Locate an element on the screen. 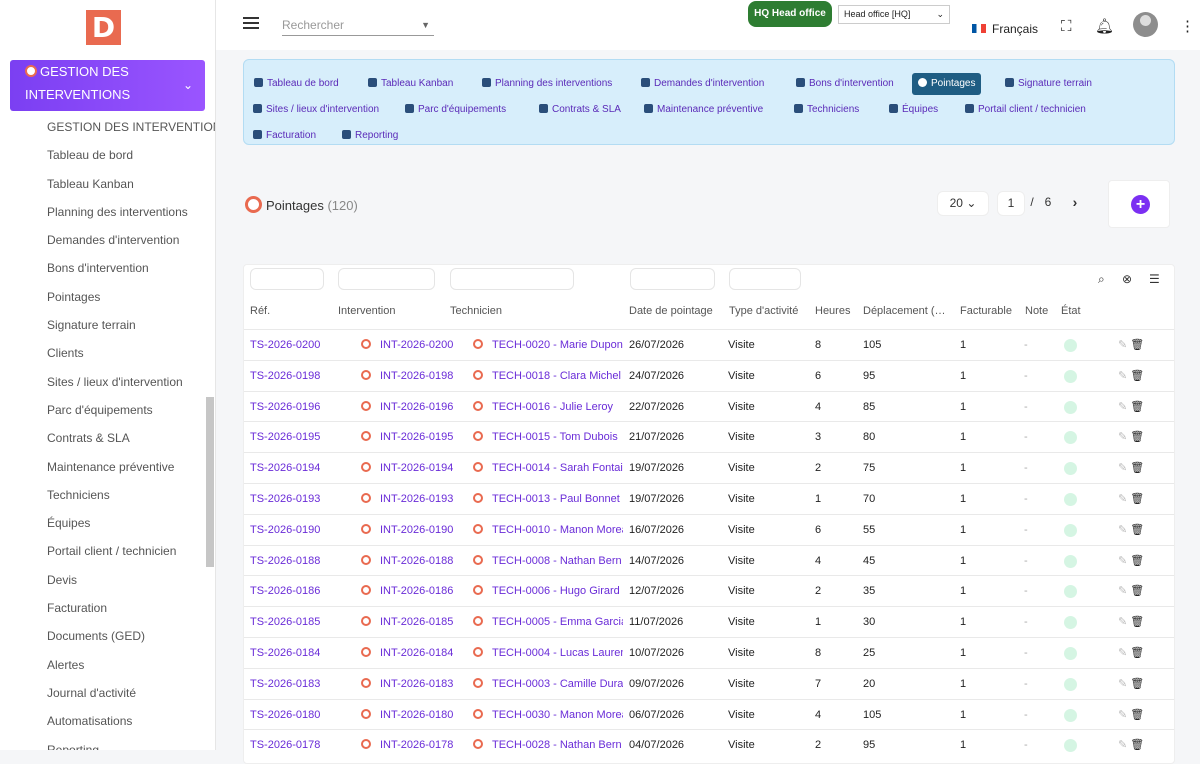 This screenshot has width=1200, height=764. hq-badge: HQ Head office is located at coordinates (790, 14).